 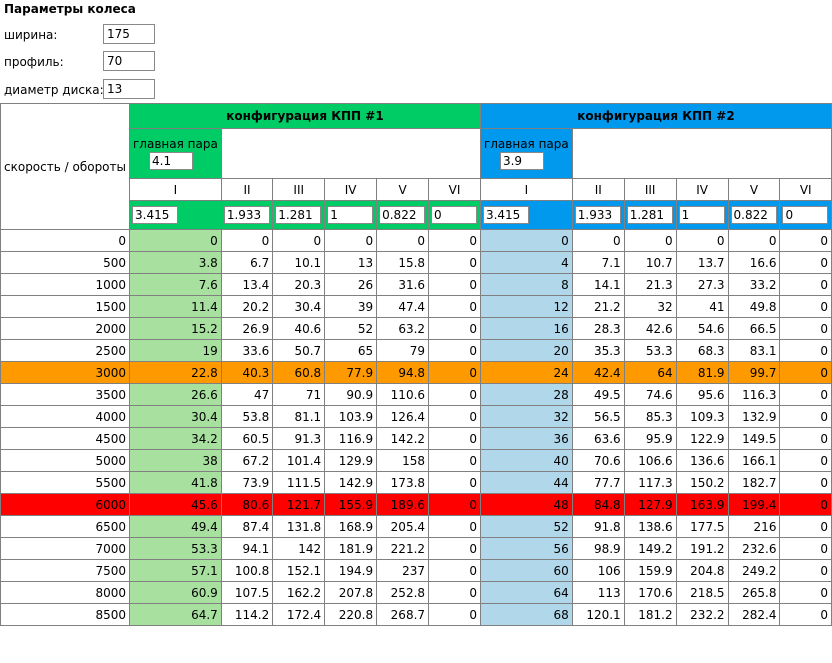 I want to click on config1-gear-iv-ratio-input, so click(x=350, y=215).